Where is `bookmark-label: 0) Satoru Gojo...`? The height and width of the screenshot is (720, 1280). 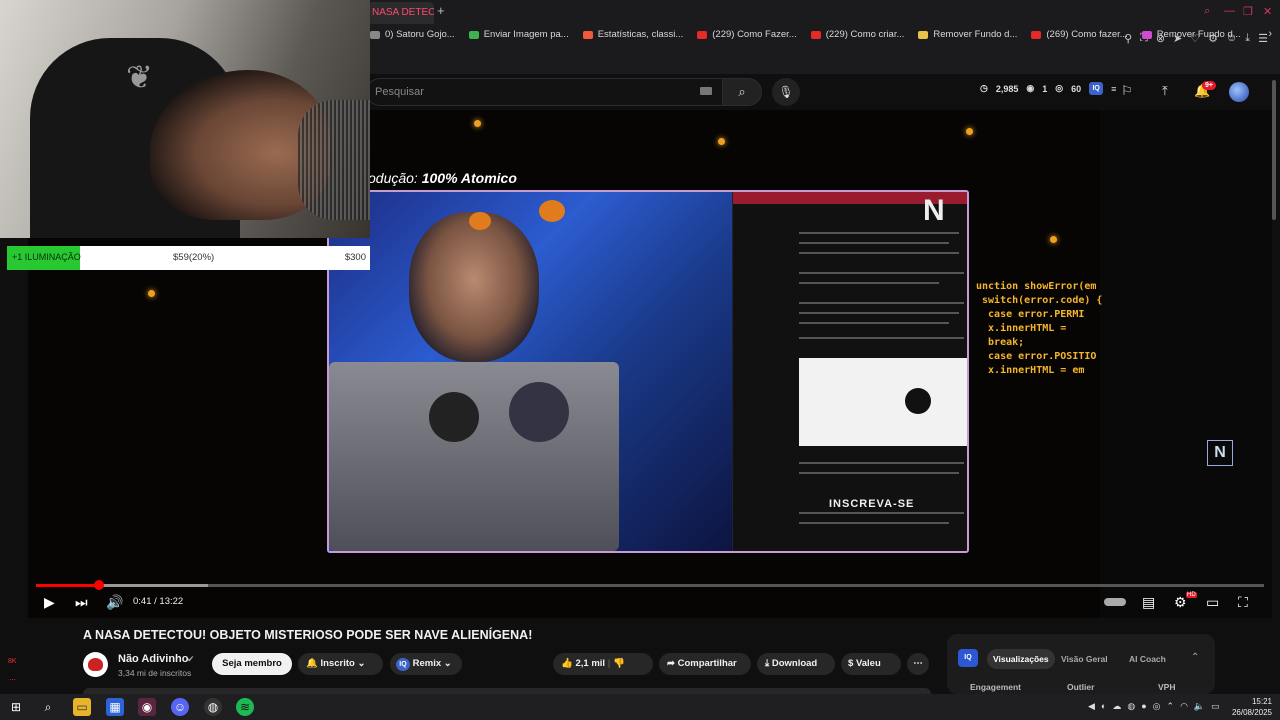
bookmark-label: 0) Satoru Gojo... is located at coordinates (420, 34).